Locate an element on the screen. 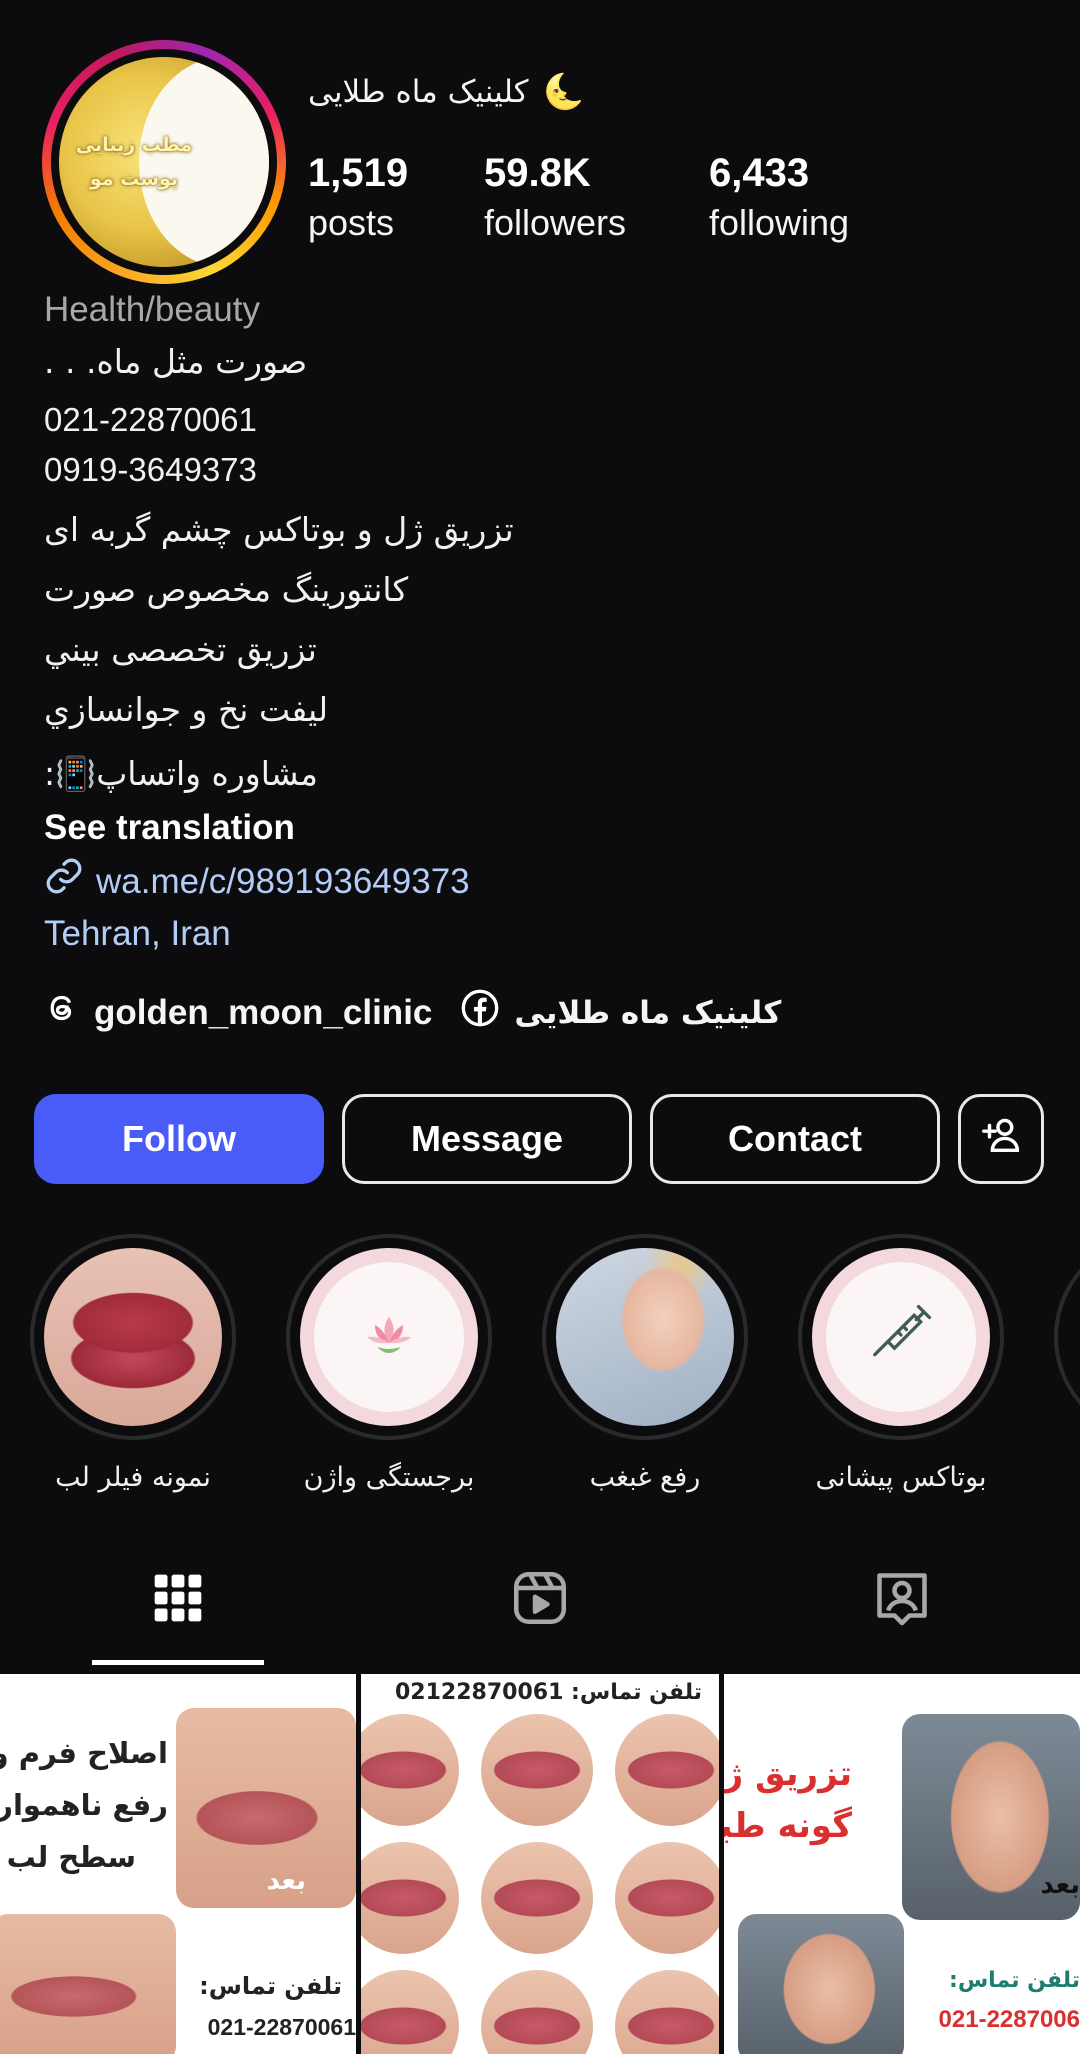 Image resolution: width=1080 pixels, height=2054 pixels. bio-line-7: ليفت نخ و جوانسازي is located at coordinates (186, 709).